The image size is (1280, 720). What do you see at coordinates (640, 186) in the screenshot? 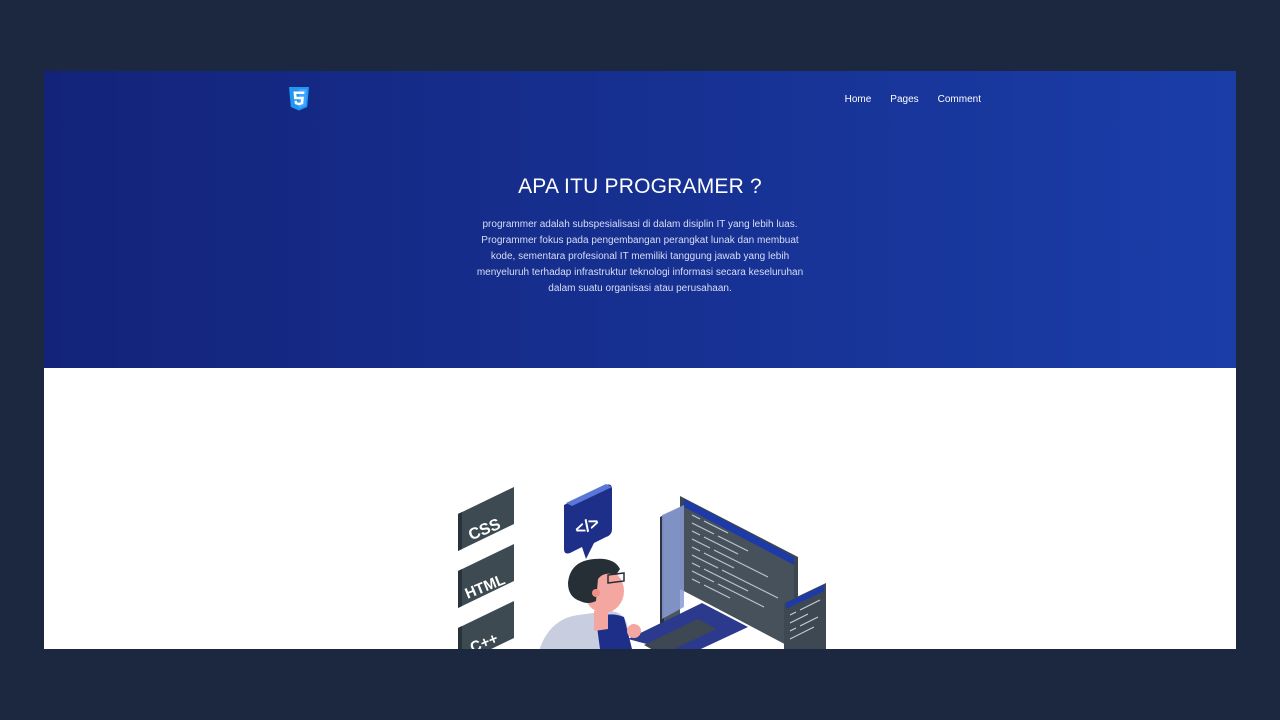
I see `hero-title: APA ITU PROGRAMER ?` at bounding box center [640, 186].